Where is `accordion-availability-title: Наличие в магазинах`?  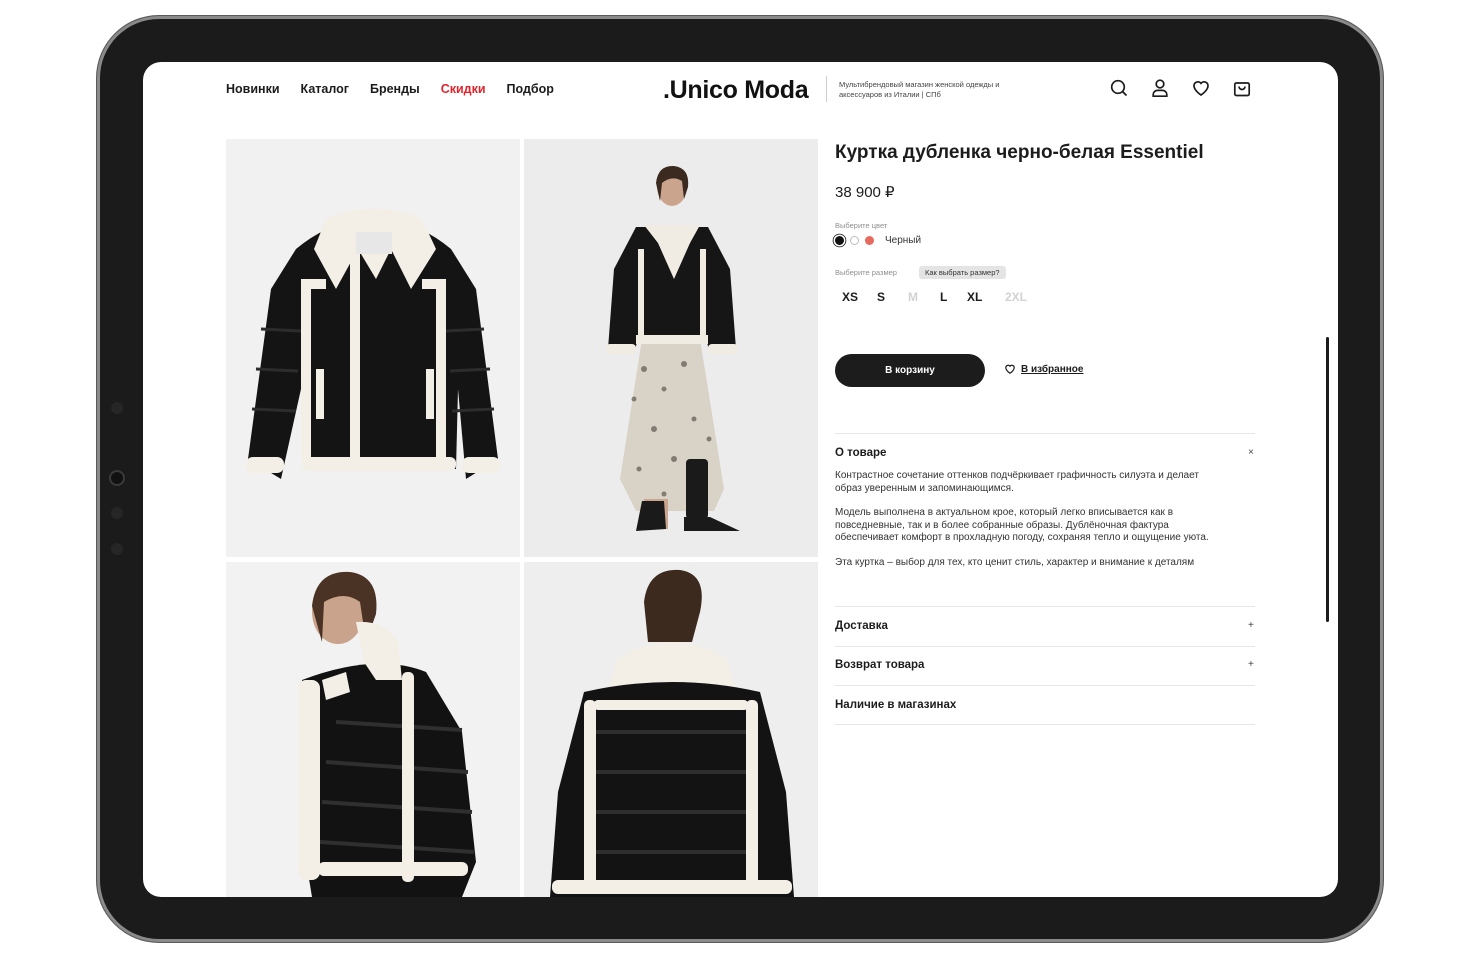
accordion-availability-title: Наличие в магазинах is located at coordinates (895, 705).